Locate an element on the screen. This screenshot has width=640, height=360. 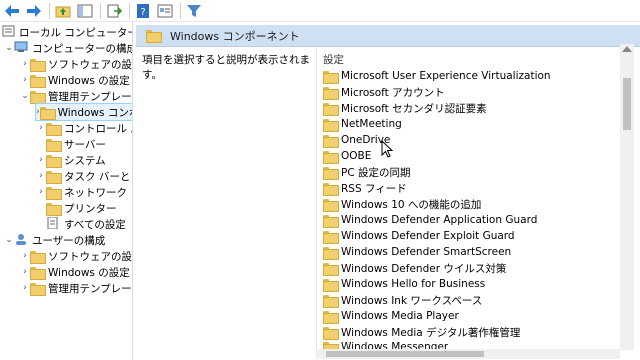
back-icon is located at coordinates (12, 11).